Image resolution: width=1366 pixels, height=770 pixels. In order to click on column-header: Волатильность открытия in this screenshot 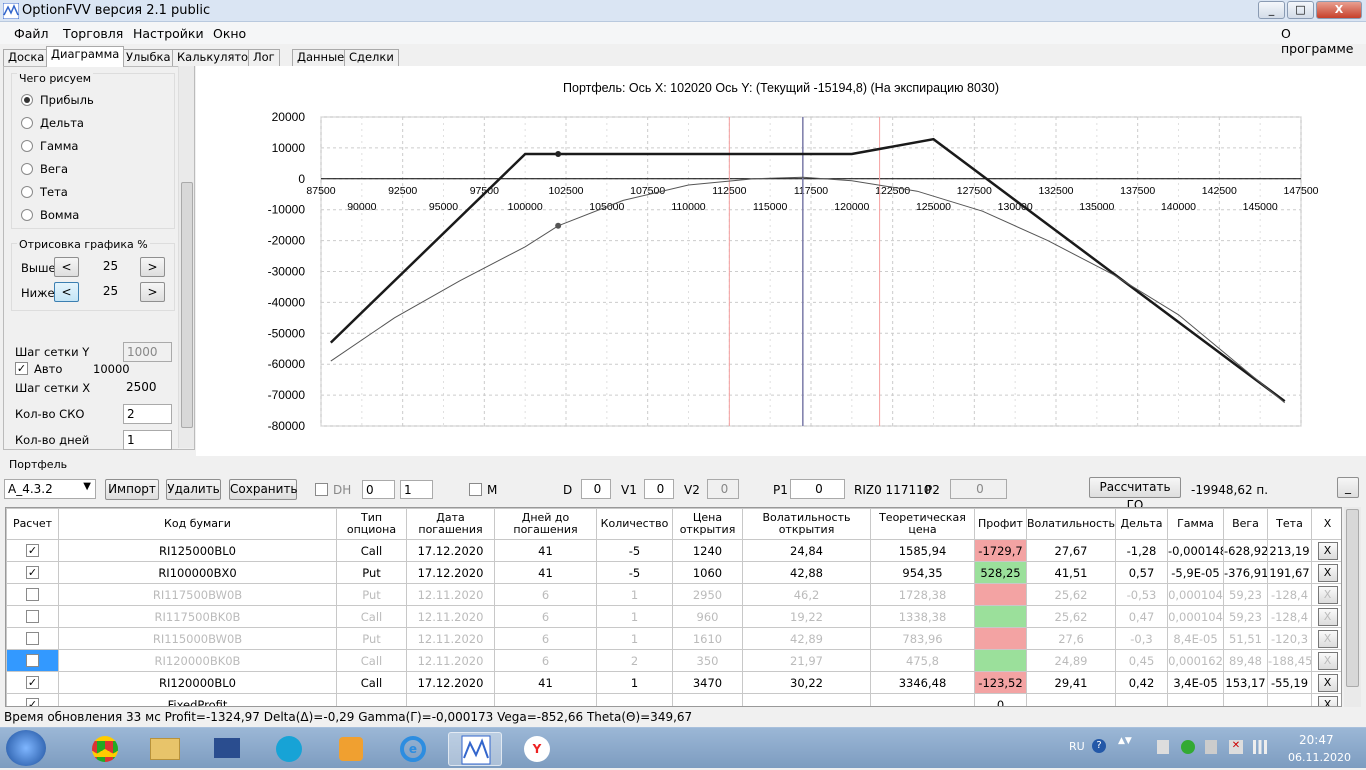, I will do `click(806, 524)`.